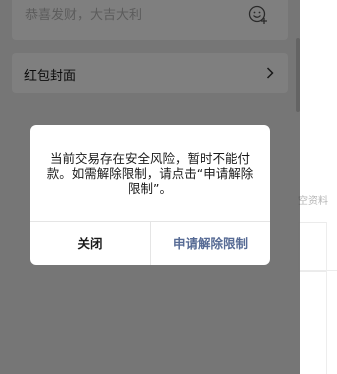 This screenshot has width=337, height=374. I want to click on dialog-message: 当前交易存在安全风险，暂时不能付款。如需解除限制，请点击“申请解除限制”。, so click(150, 173).